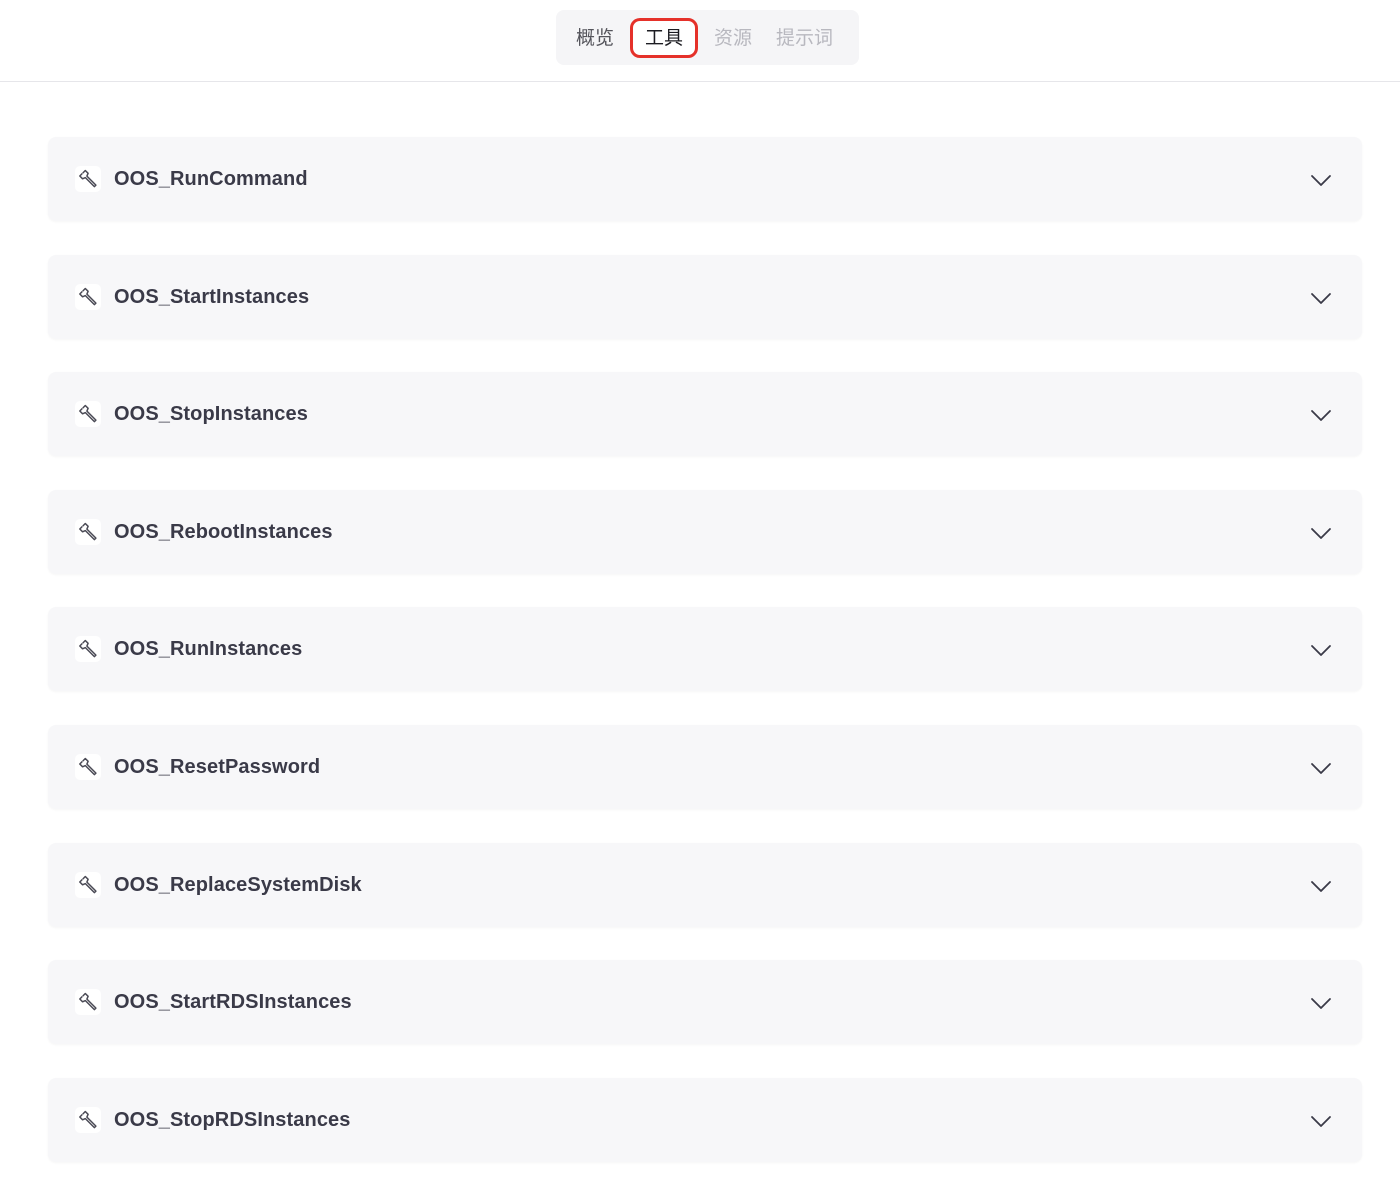 This screenshot has width=1400, height=1195. I want to click on tool-item: OOS_StartInstances, so click(705, 296).